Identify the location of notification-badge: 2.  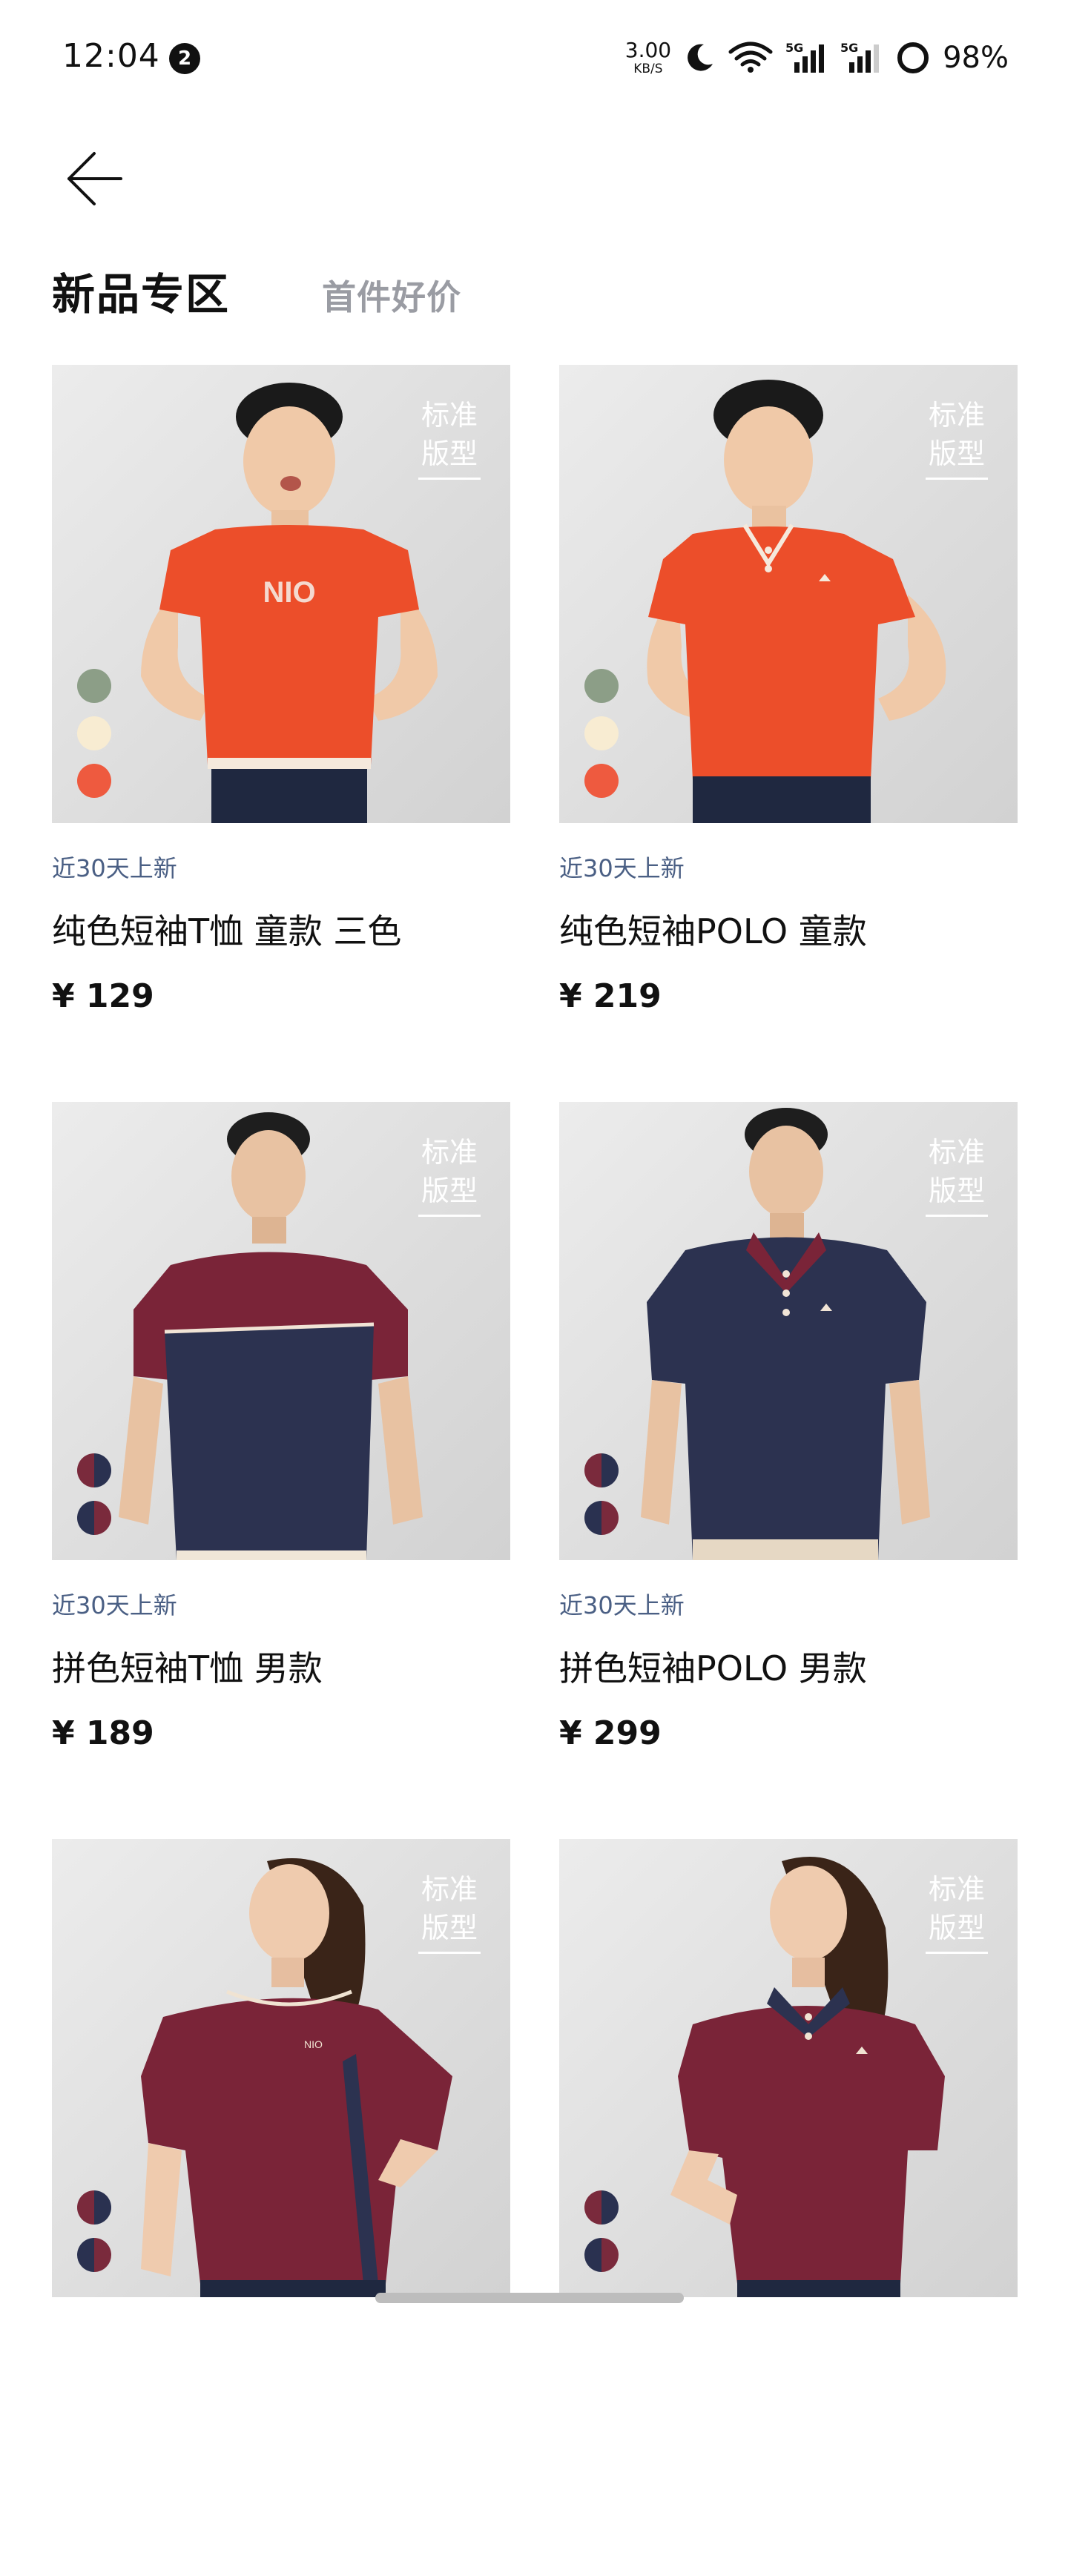
(184, 58).